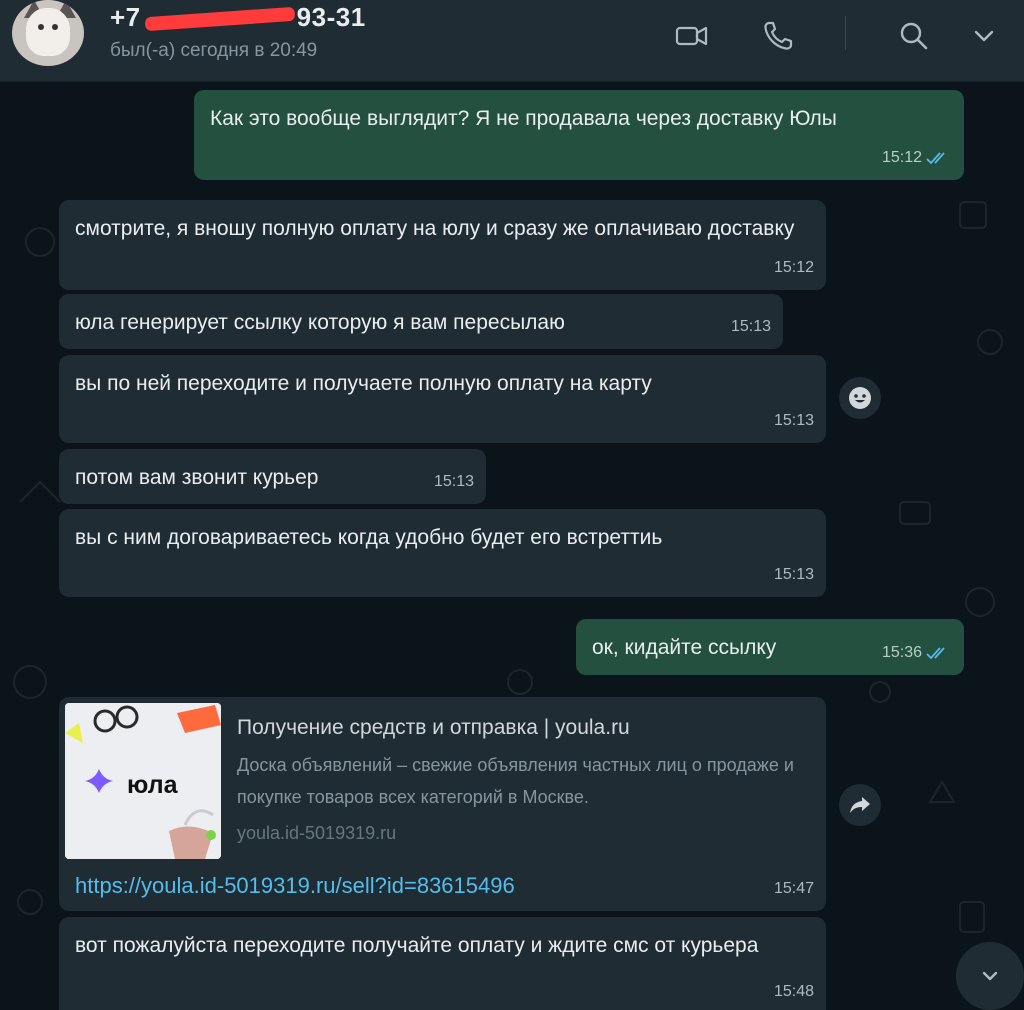 The width and height of the screenshot is (1024, 1010). I want to click on message-time: 15:48, so click(793, 991).